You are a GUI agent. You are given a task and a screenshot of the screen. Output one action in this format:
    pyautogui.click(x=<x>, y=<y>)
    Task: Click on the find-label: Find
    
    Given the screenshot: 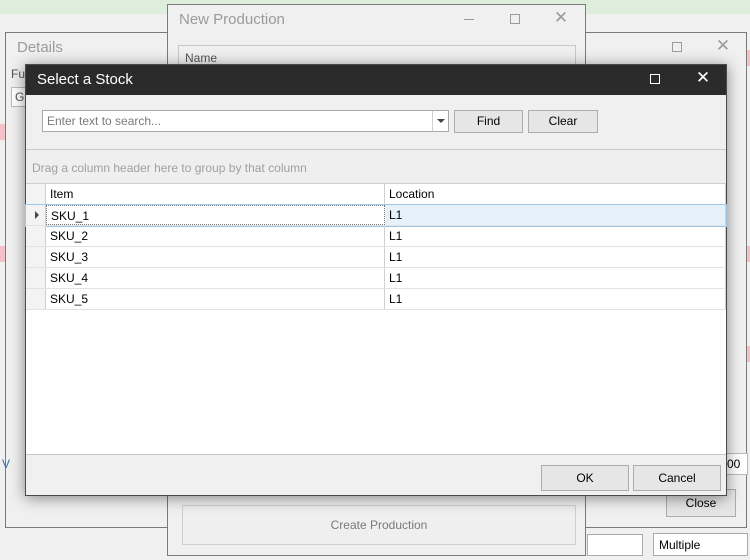 What is the action you would take?
    pyautogui.click(x=488, y=121)
    